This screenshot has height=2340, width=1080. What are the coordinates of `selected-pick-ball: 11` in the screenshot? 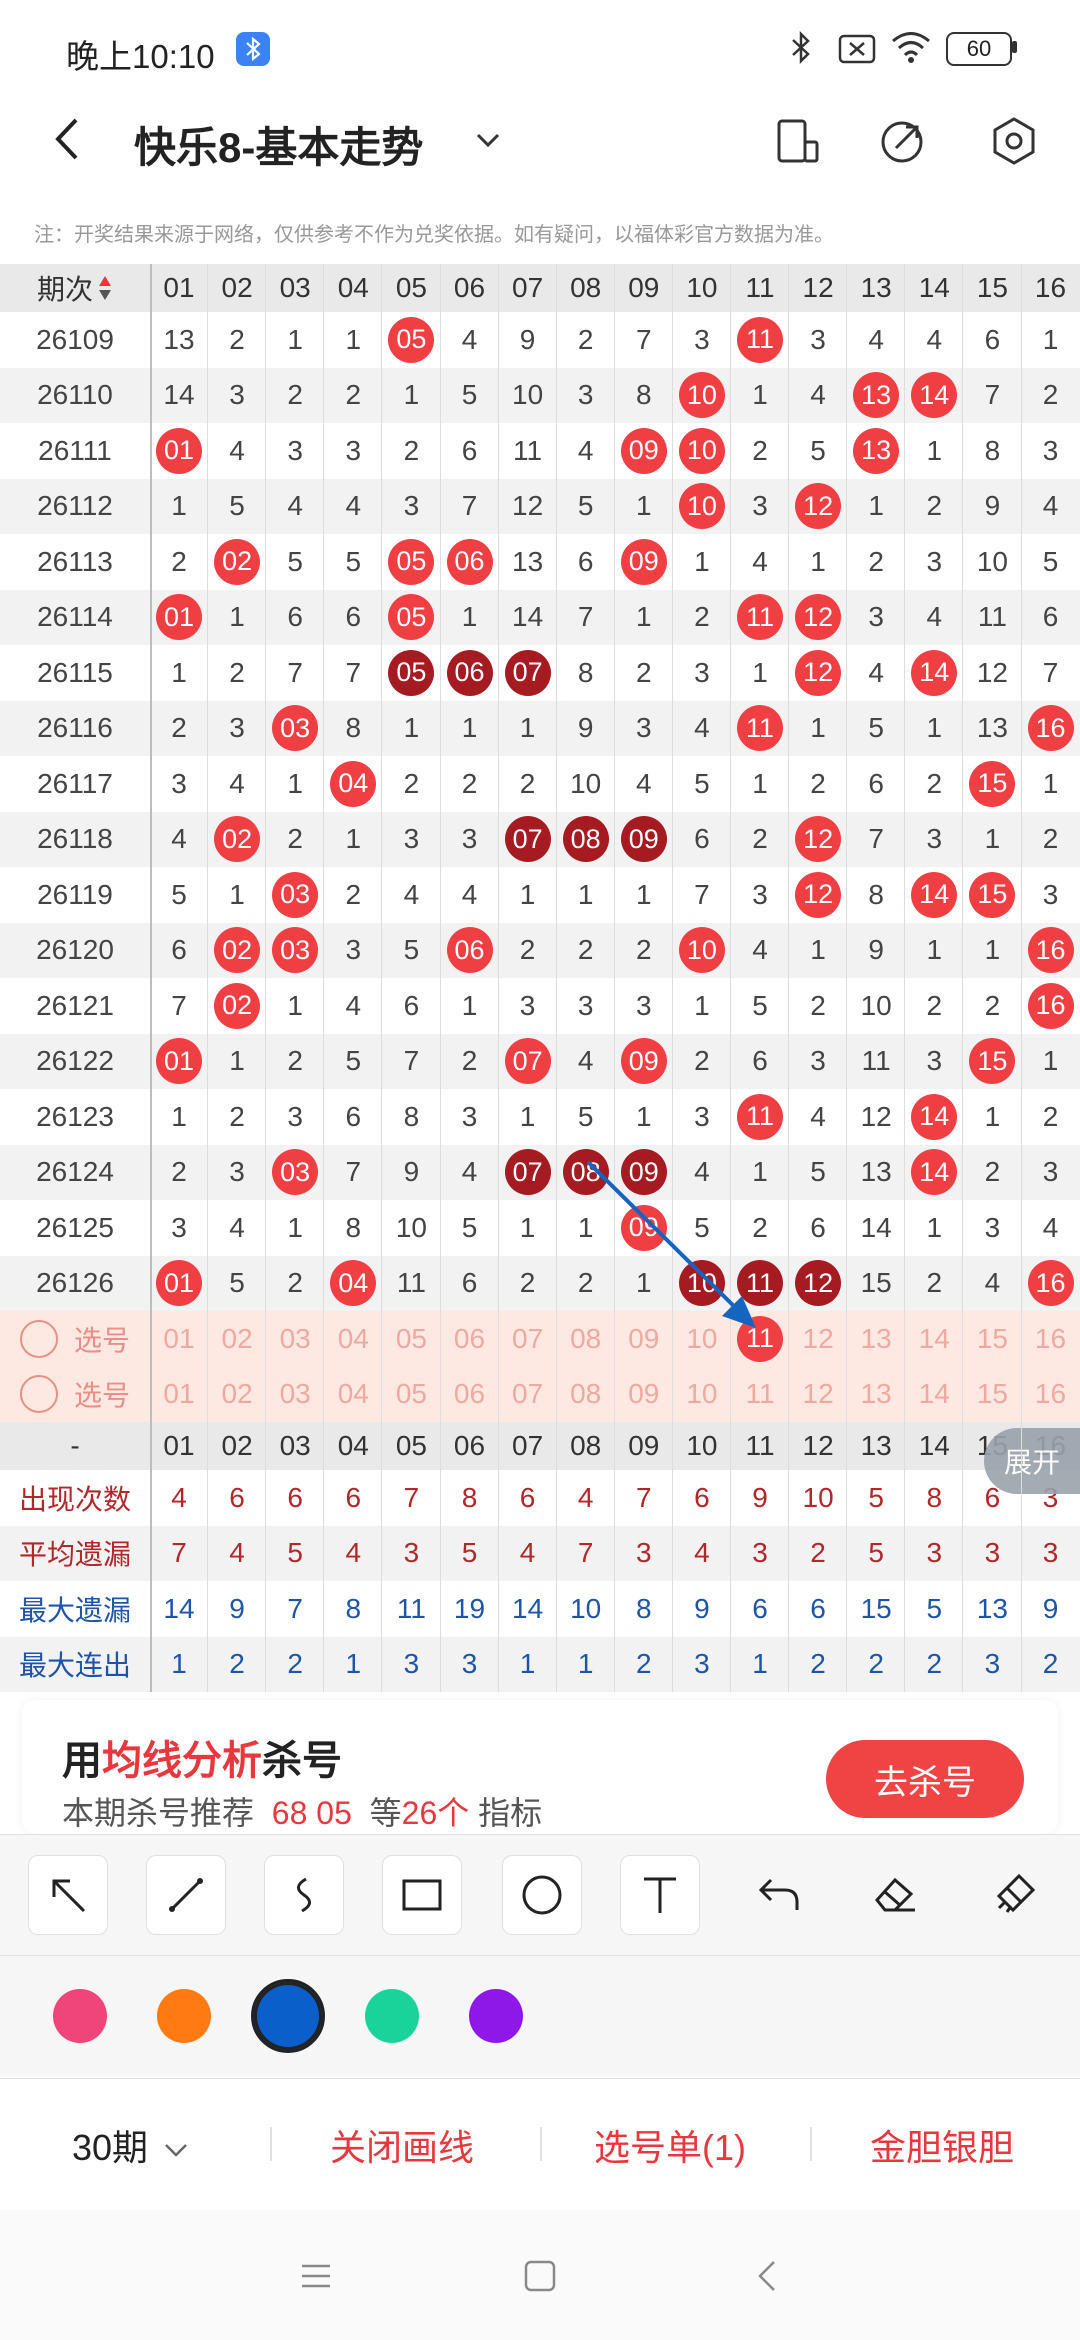 It's located at (760, 1338).